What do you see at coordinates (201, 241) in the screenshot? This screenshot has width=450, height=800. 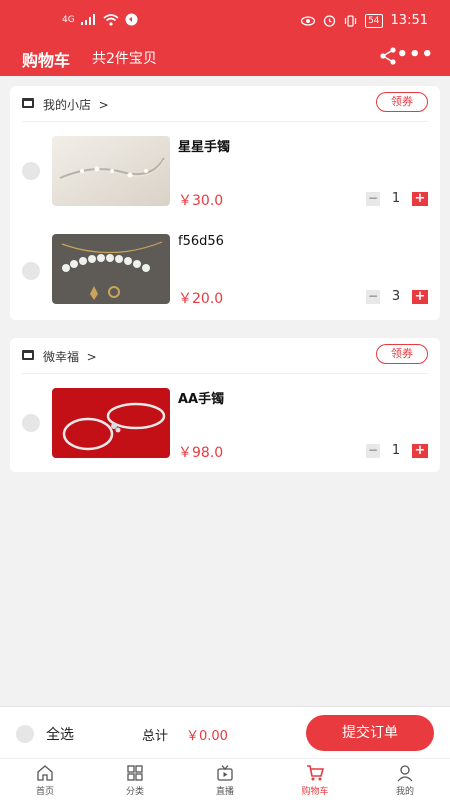 I see `product-name: f56d56` at bounding box center [201, 241].